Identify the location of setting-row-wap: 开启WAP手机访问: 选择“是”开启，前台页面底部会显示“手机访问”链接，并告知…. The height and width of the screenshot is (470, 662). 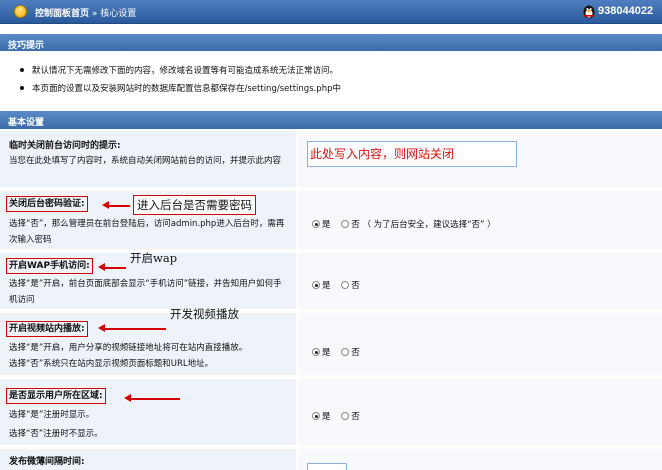
(331, 282).